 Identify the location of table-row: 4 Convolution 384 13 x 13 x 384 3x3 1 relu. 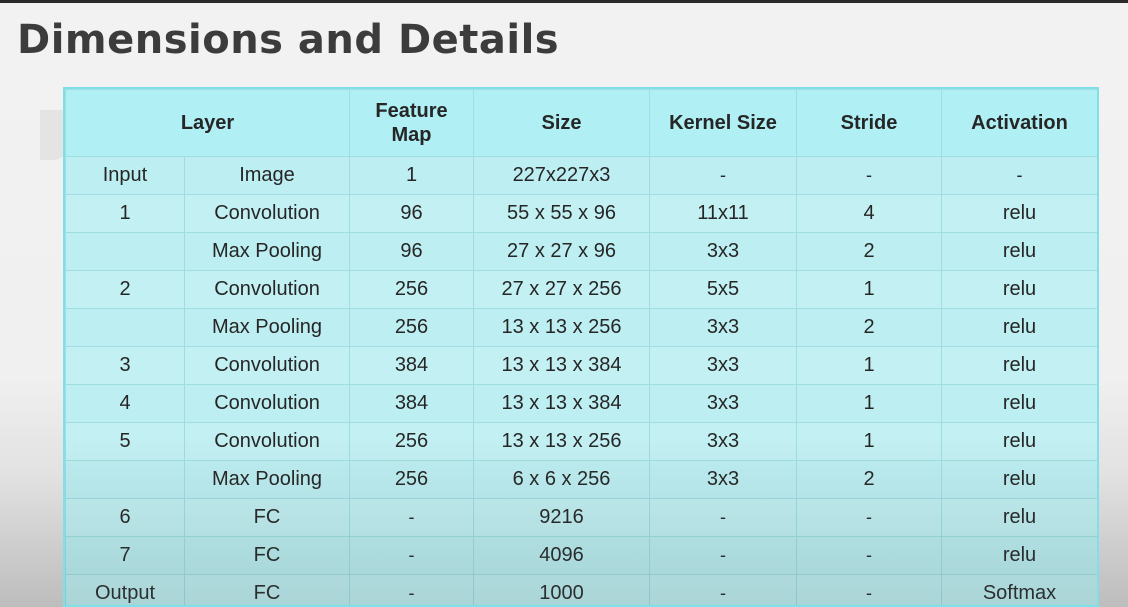
(581, 403).